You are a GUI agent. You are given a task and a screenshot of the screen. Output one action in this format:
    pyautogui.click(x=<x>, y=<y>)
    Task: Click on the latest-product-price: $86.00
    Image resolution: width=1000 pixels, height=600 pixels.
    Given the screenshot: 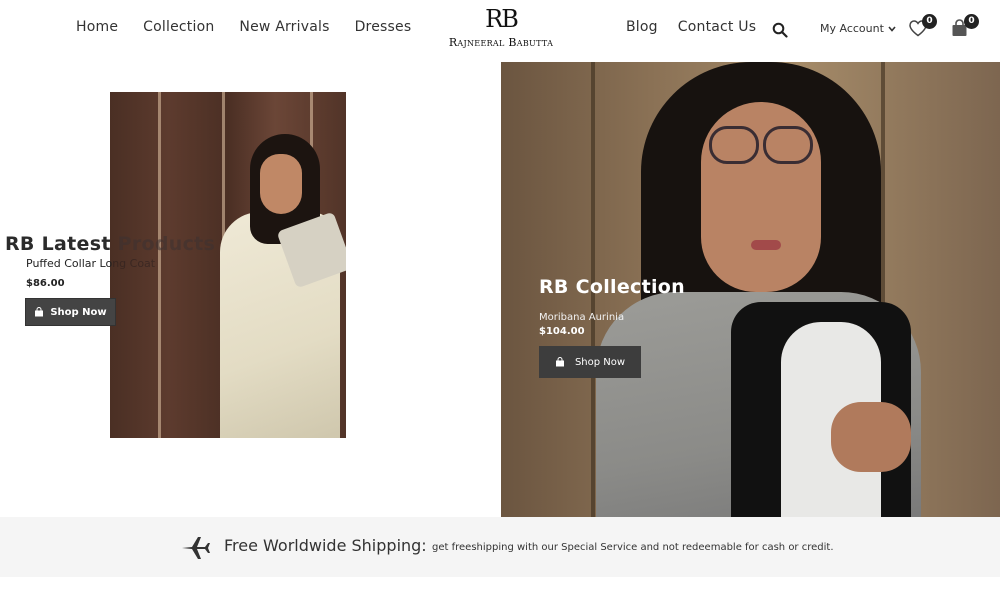 What is the action you would take?
    pyautogui.click(x=45, y=283)
    